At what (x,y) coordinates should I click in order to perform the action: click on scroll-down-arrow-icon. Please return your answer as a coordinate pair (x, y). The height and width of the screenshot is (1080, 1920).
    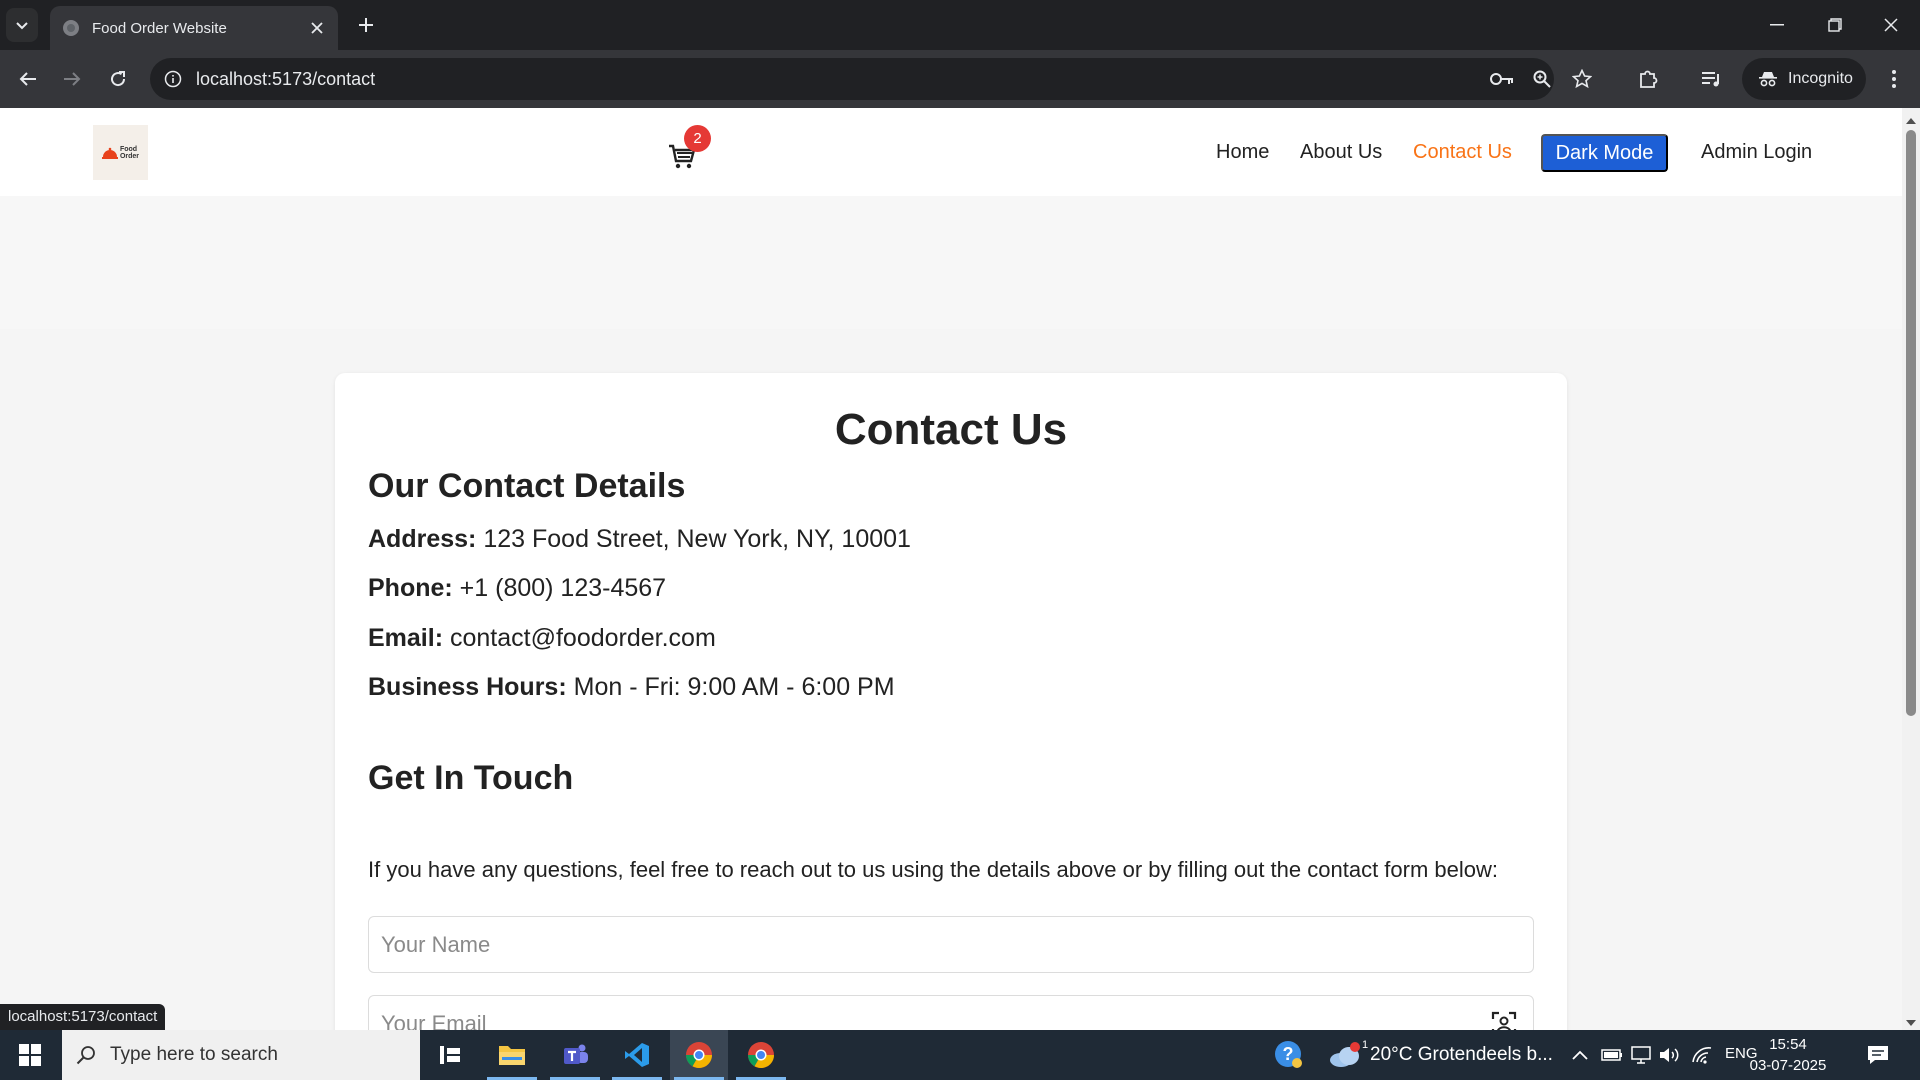
    Looking at the image, I should click on (1911, 1023).